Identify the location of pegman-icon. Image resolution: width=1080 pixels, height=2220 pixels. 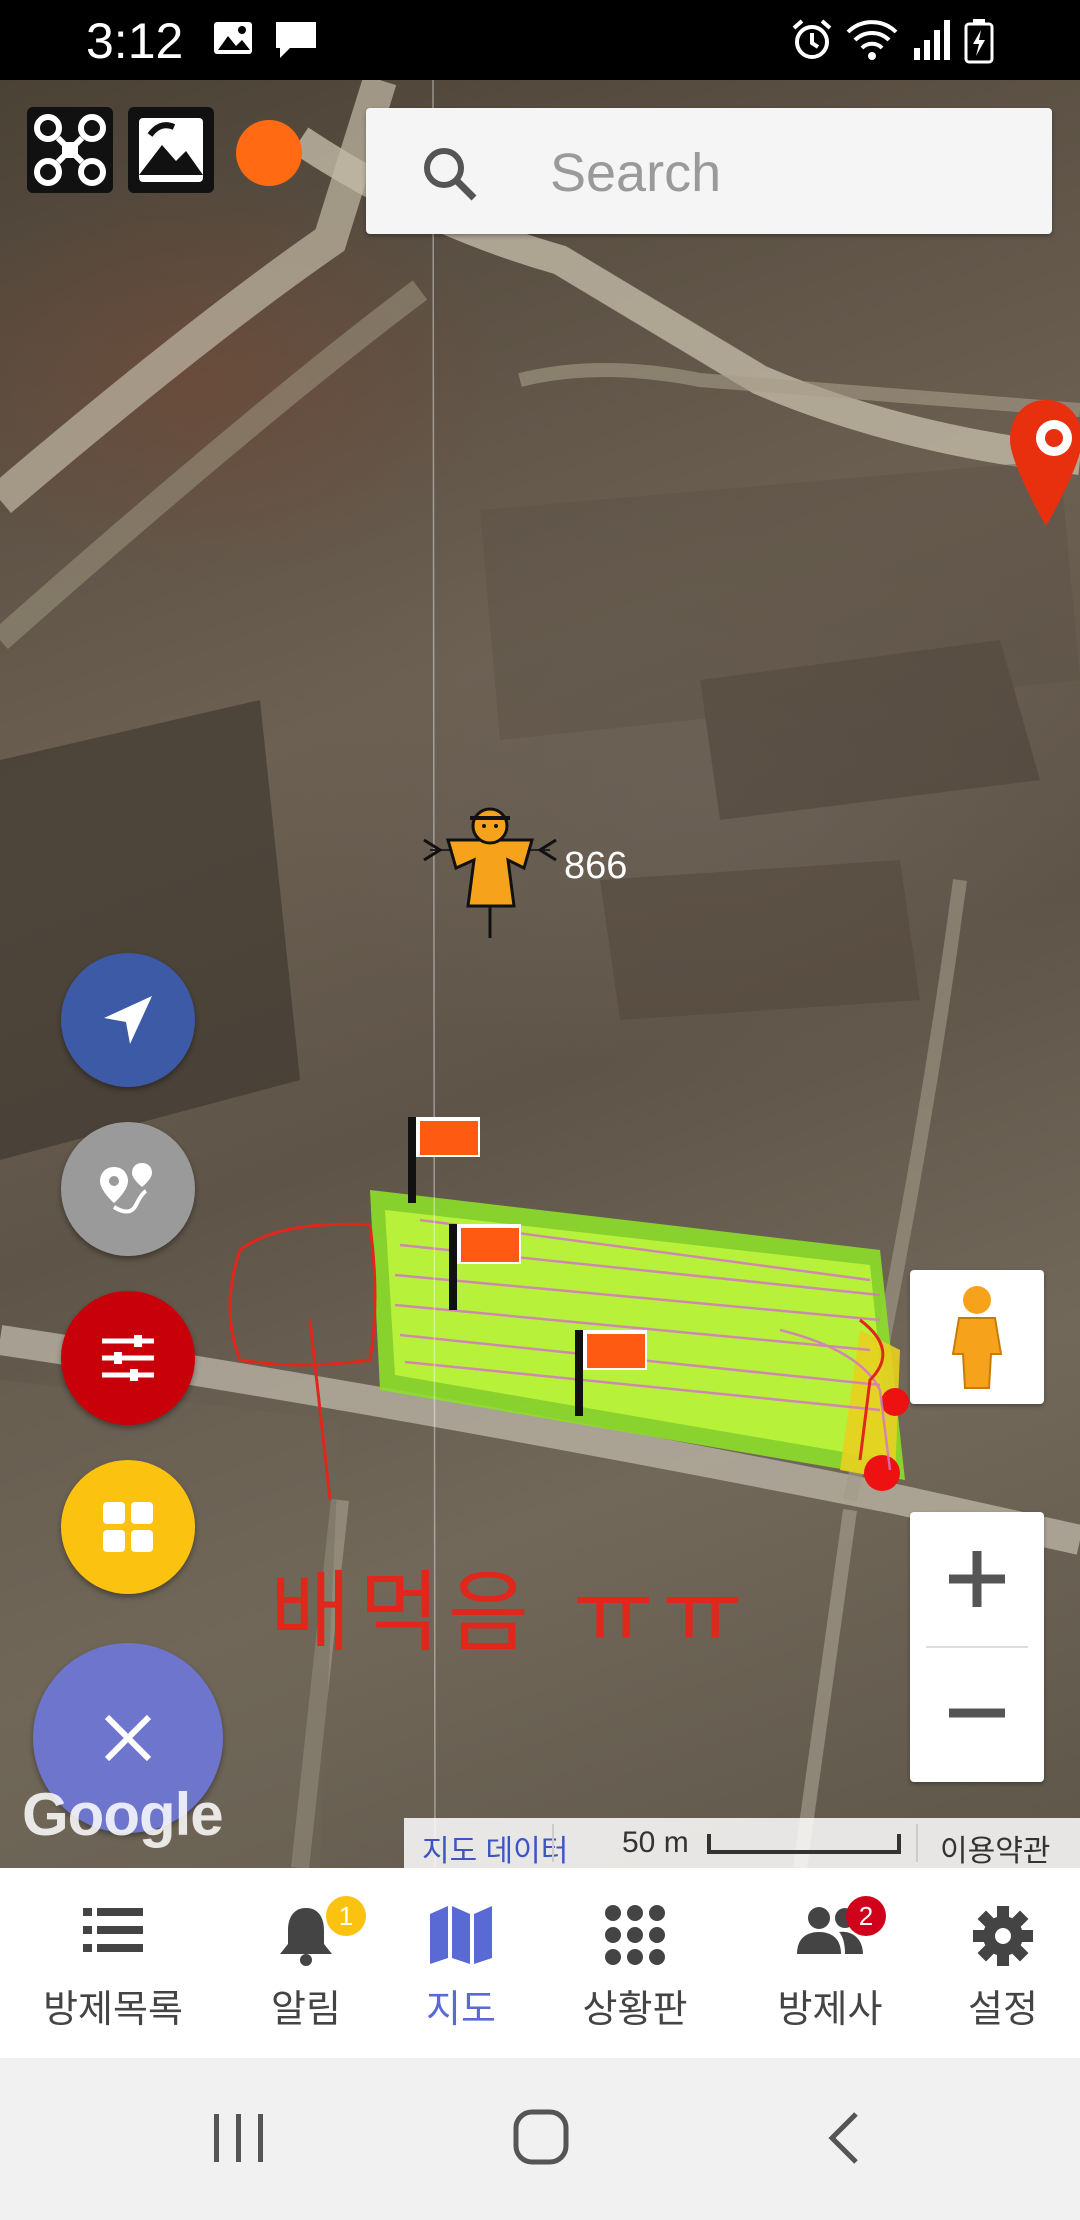
(977, 1337).